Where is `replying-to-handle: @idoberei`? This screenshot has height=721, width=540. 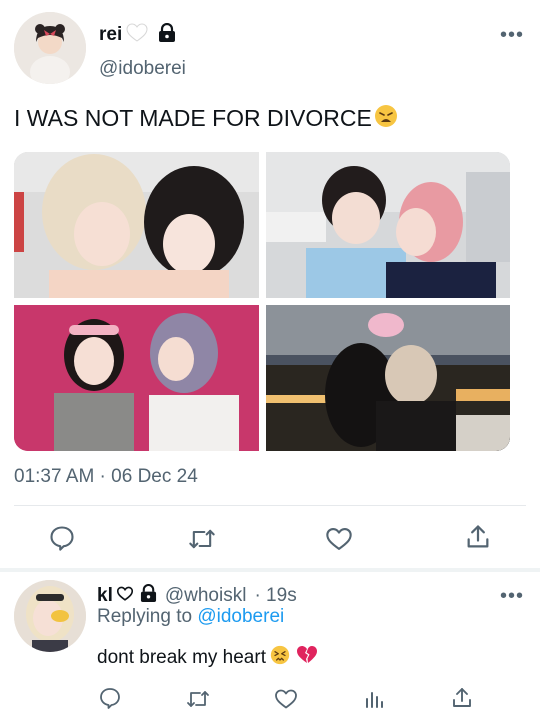
replying-to-handle: @idoberei is located at coordinates (240, 616).